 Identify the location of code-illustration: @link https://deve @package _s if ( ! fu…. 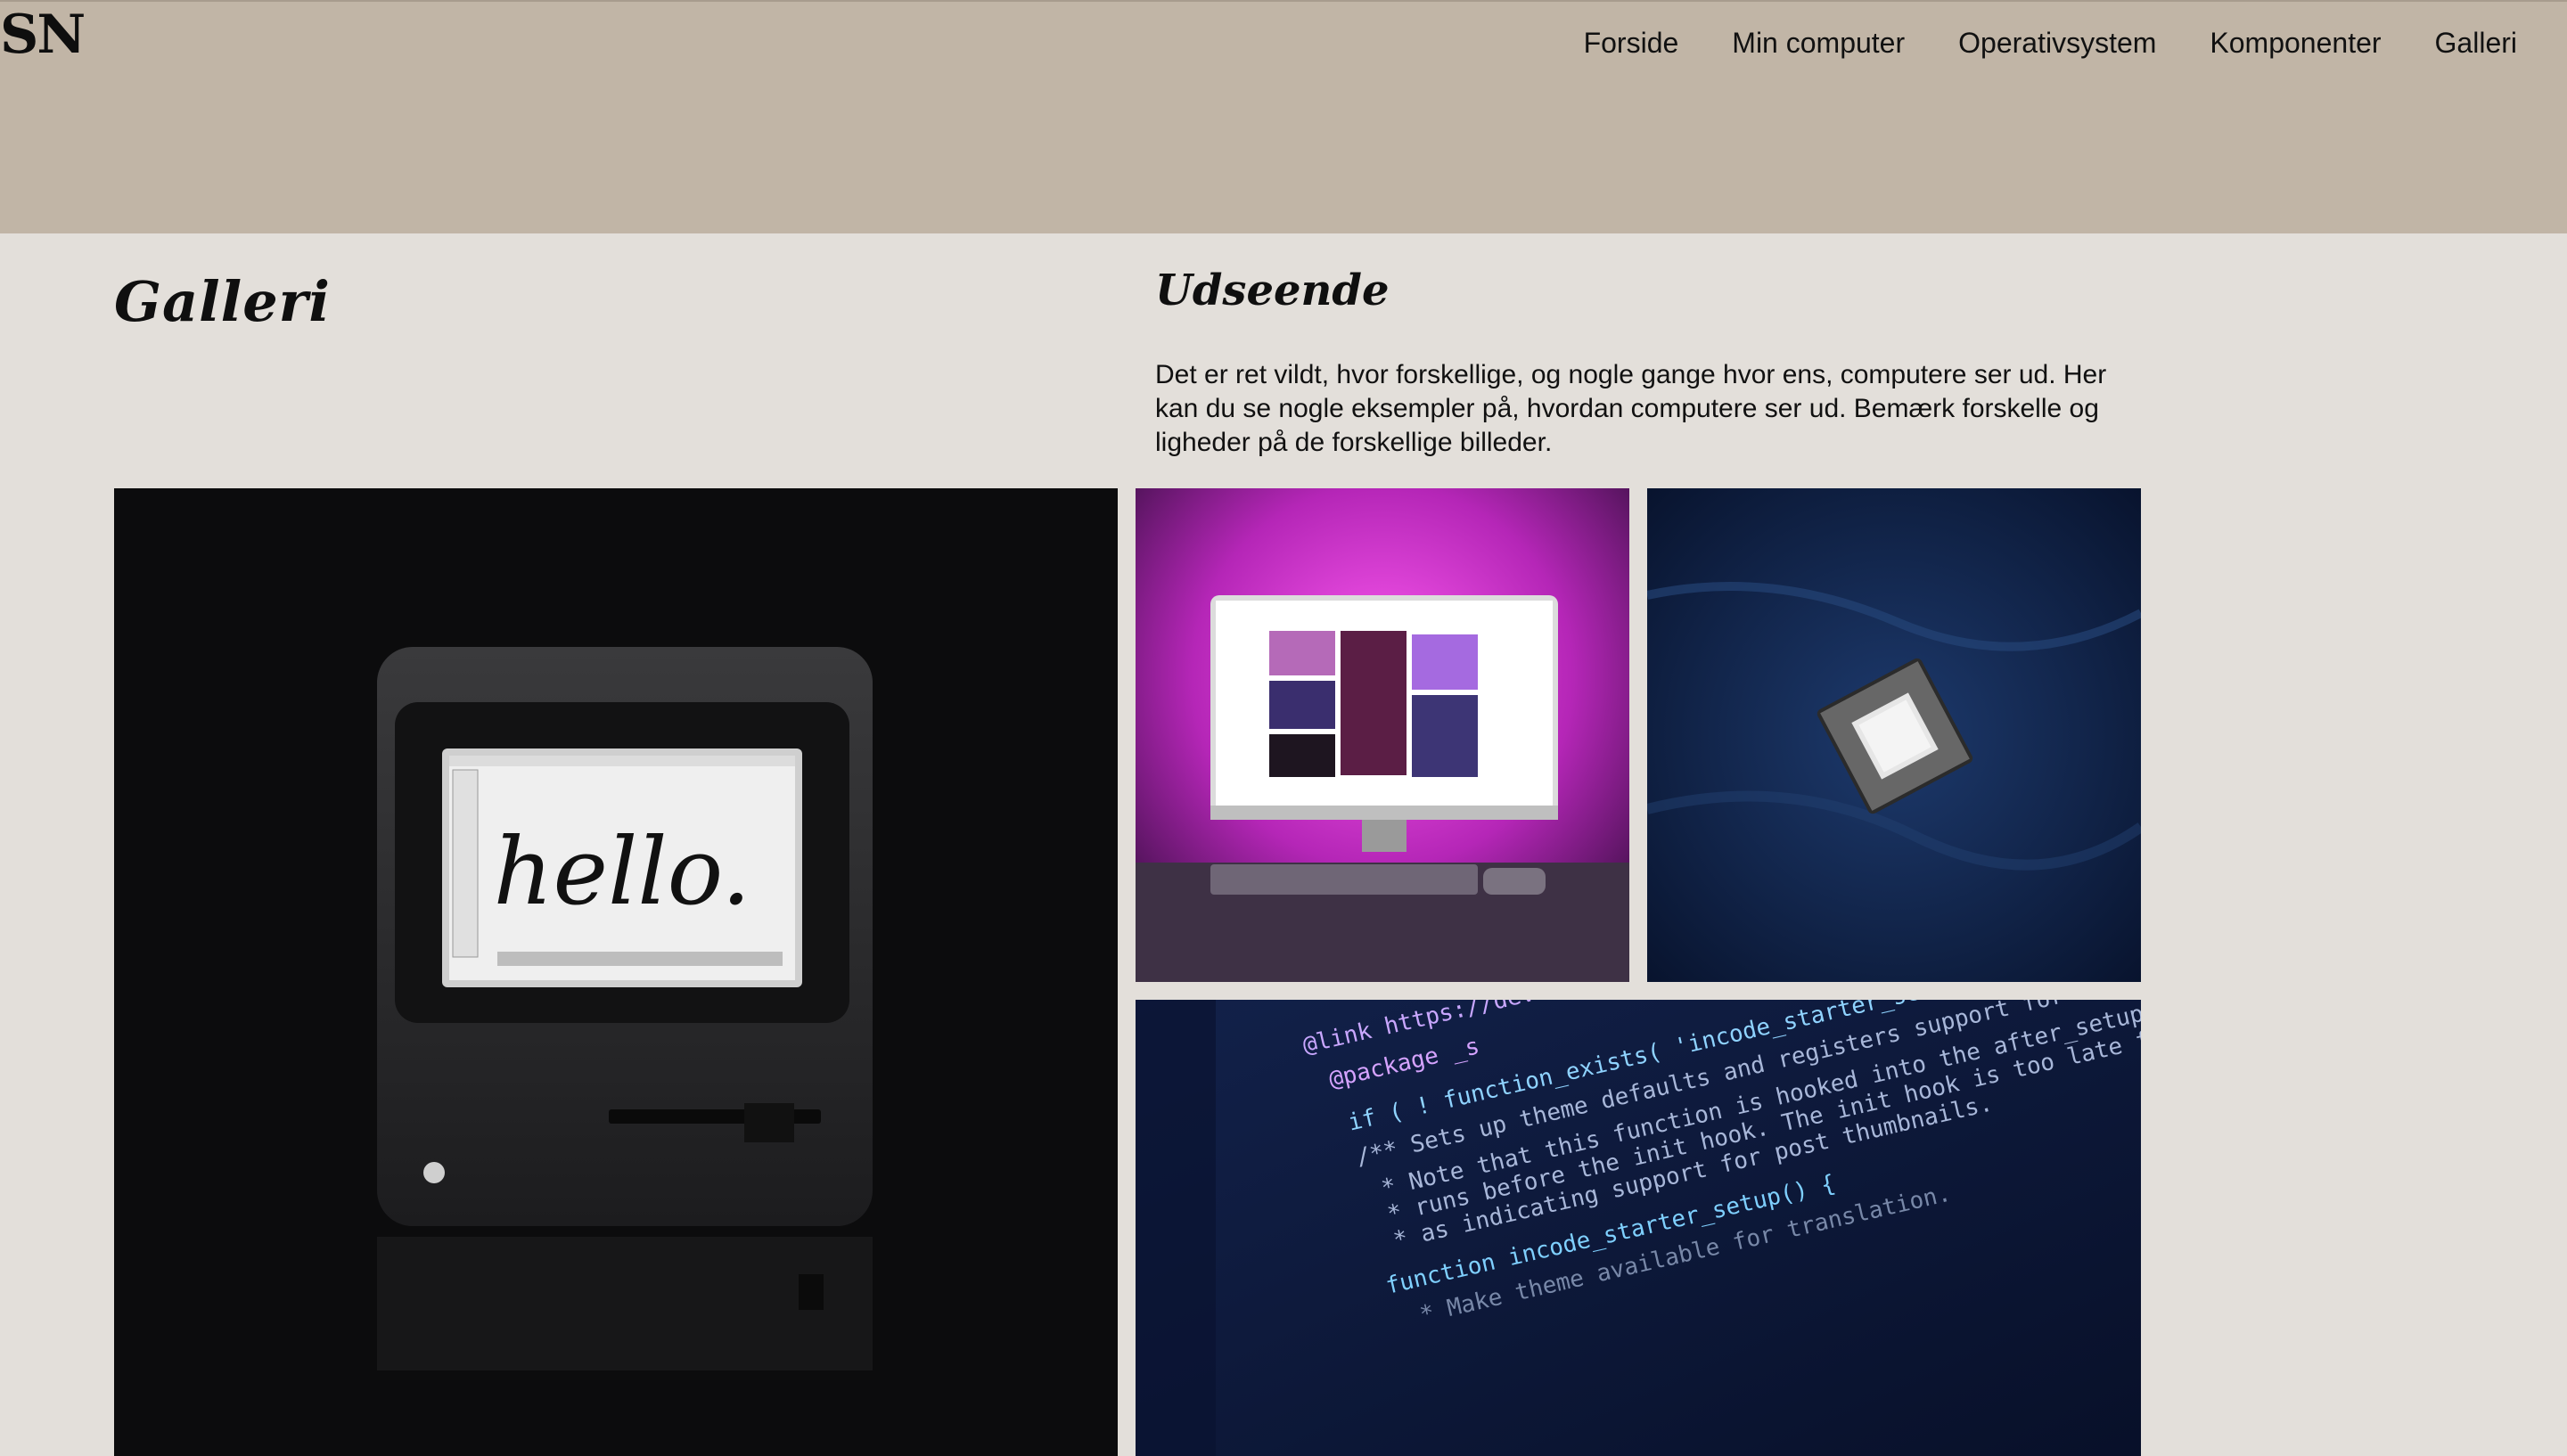
(1639, 1228).